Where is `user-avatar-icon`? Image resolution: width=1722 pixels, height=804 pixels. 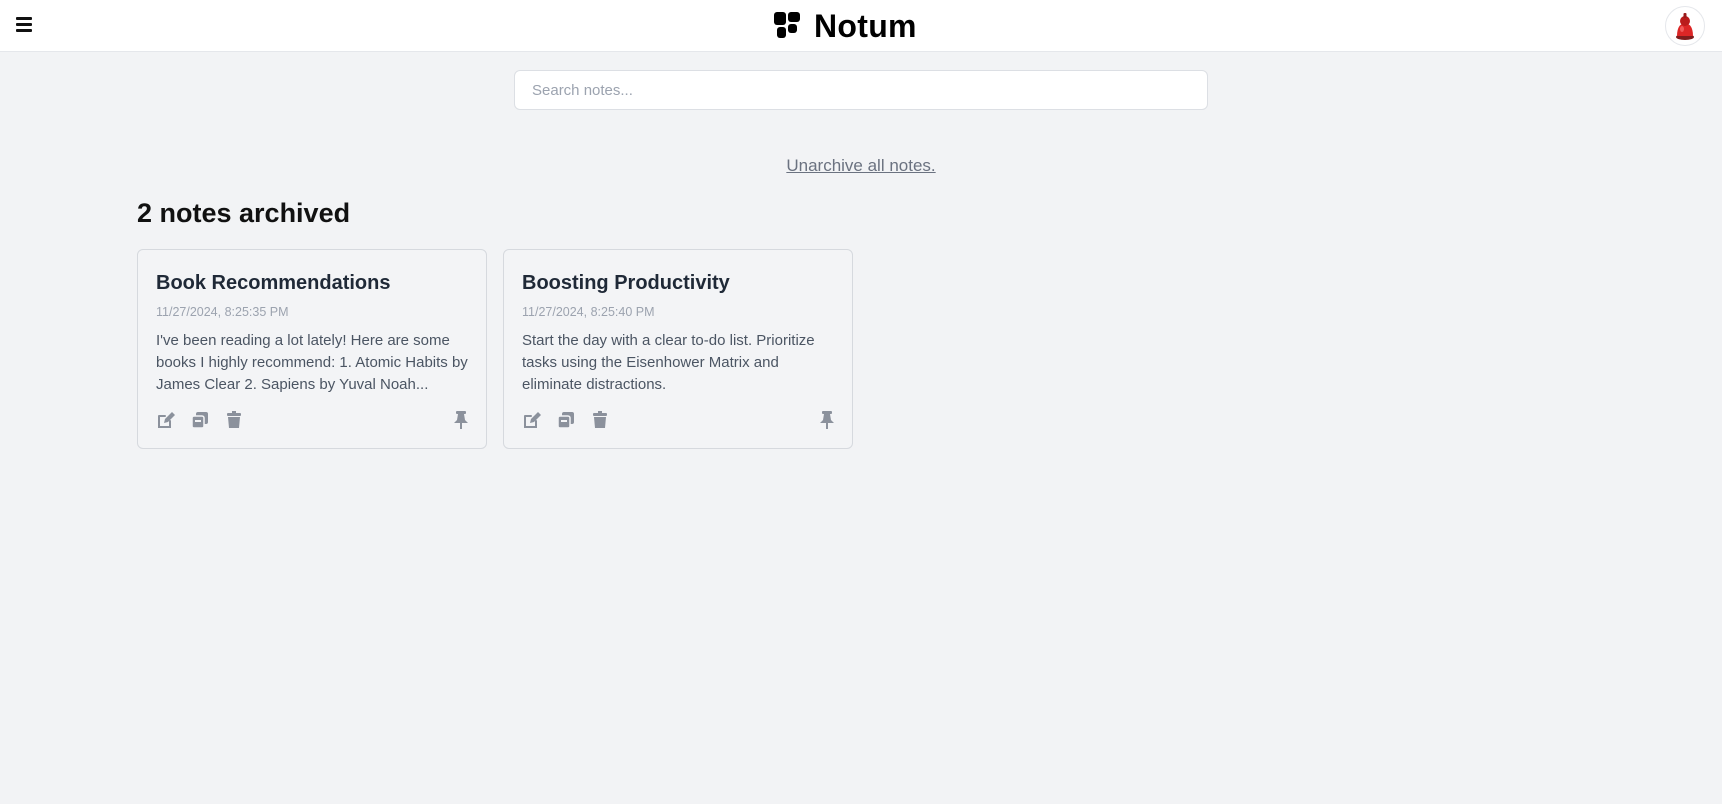
user-avatar-icon is located at coordinates (1685, 26).